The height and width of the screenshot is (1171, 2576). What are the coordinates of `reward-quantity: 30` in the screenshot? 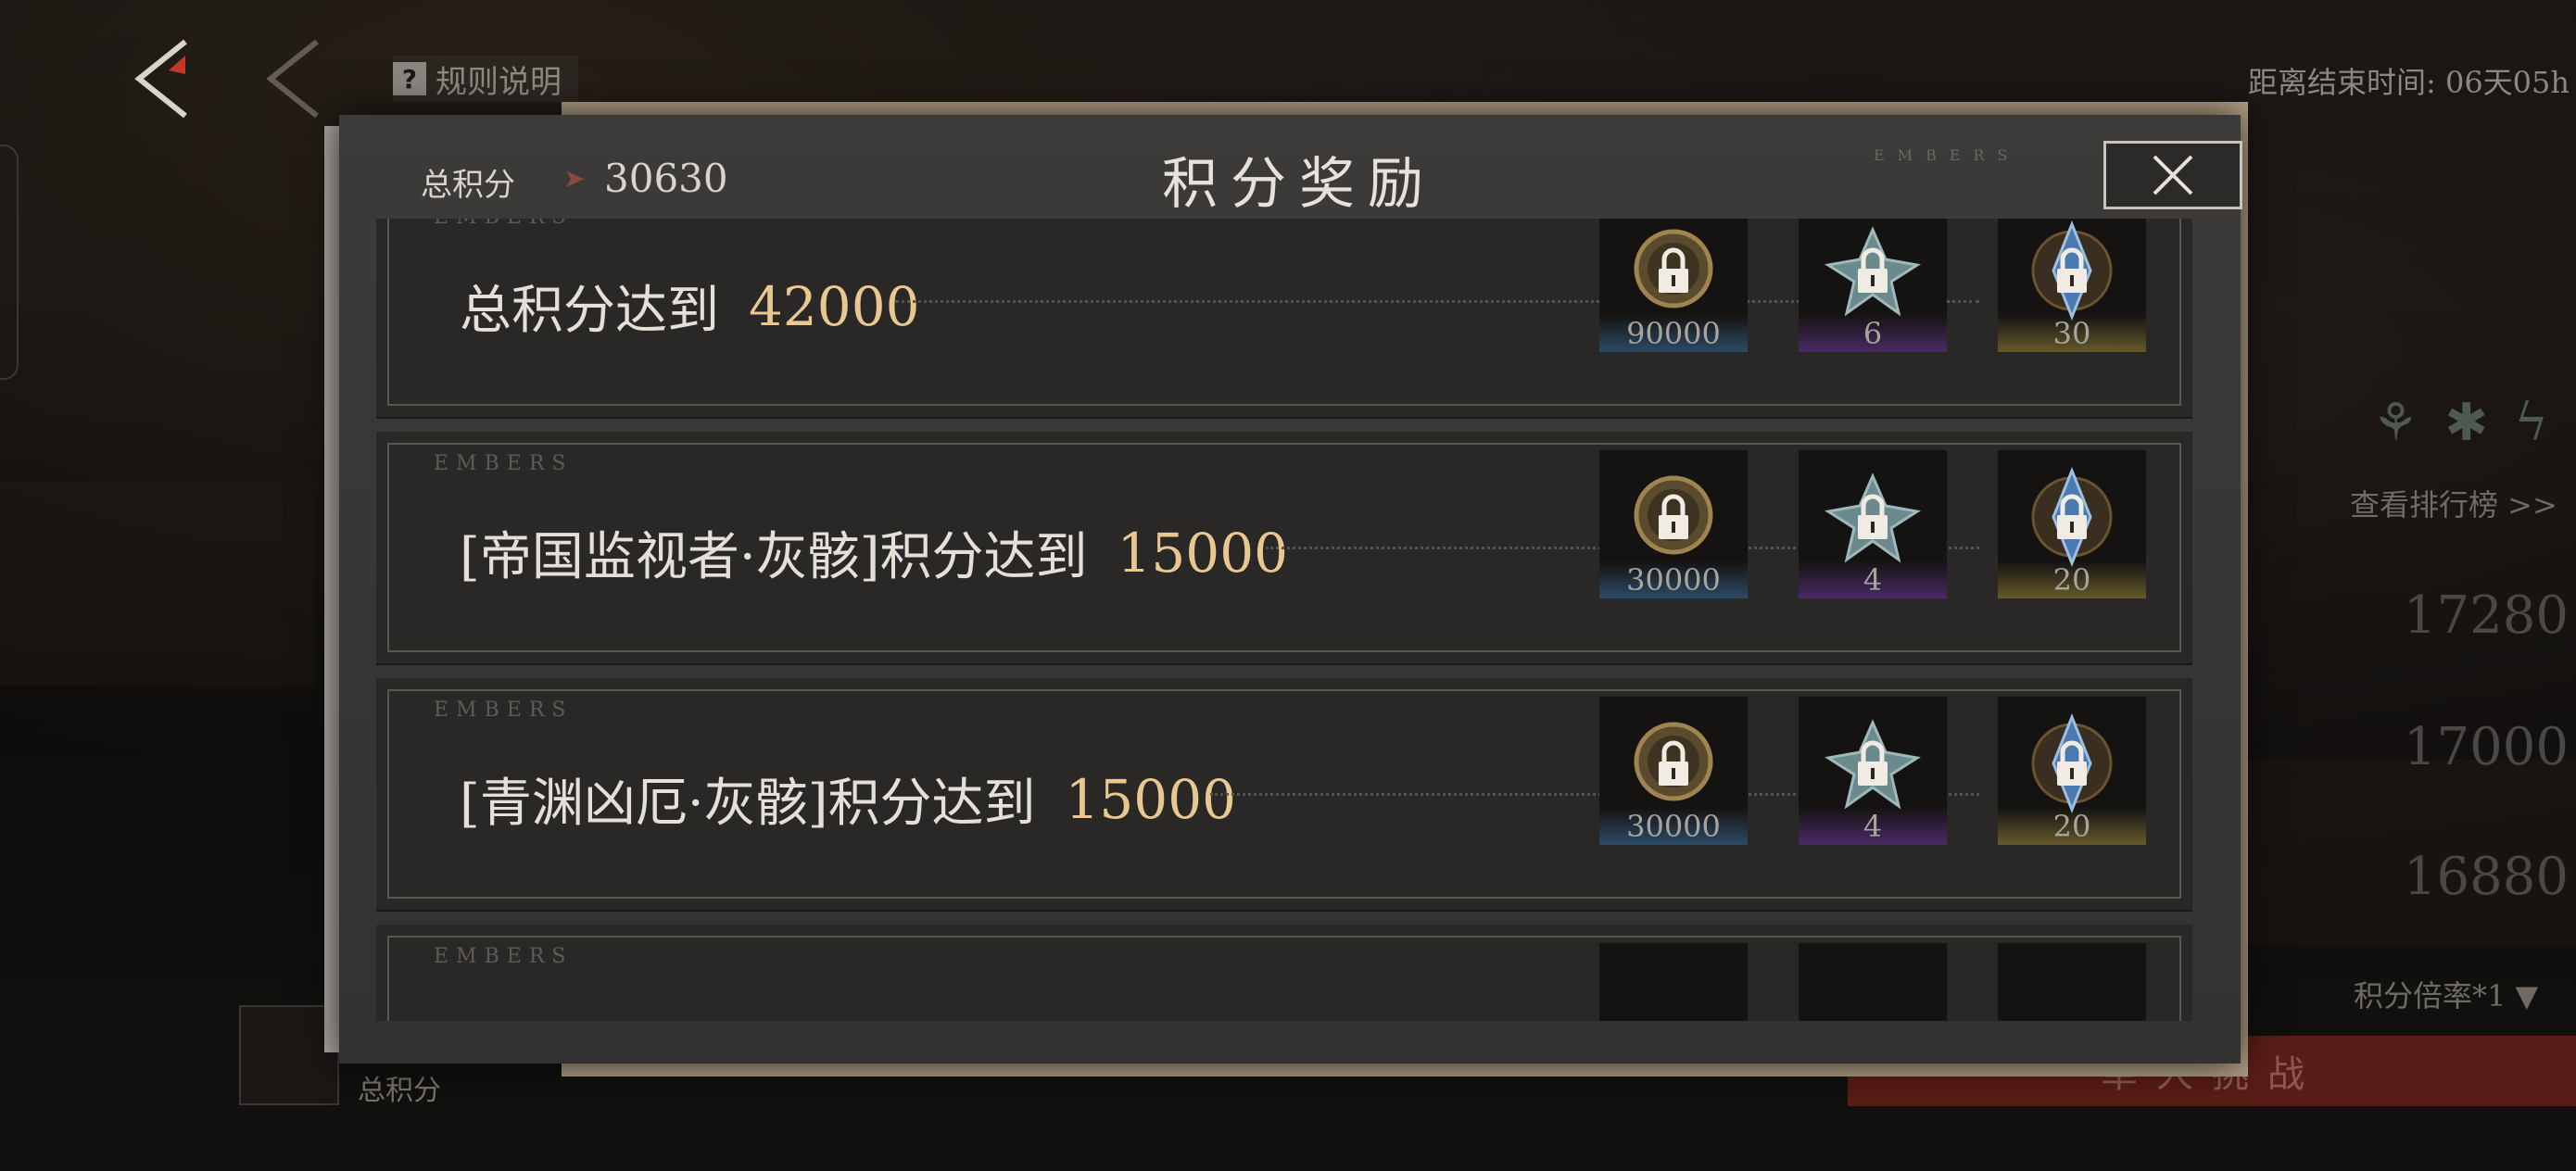 It's located at (2071, 334).